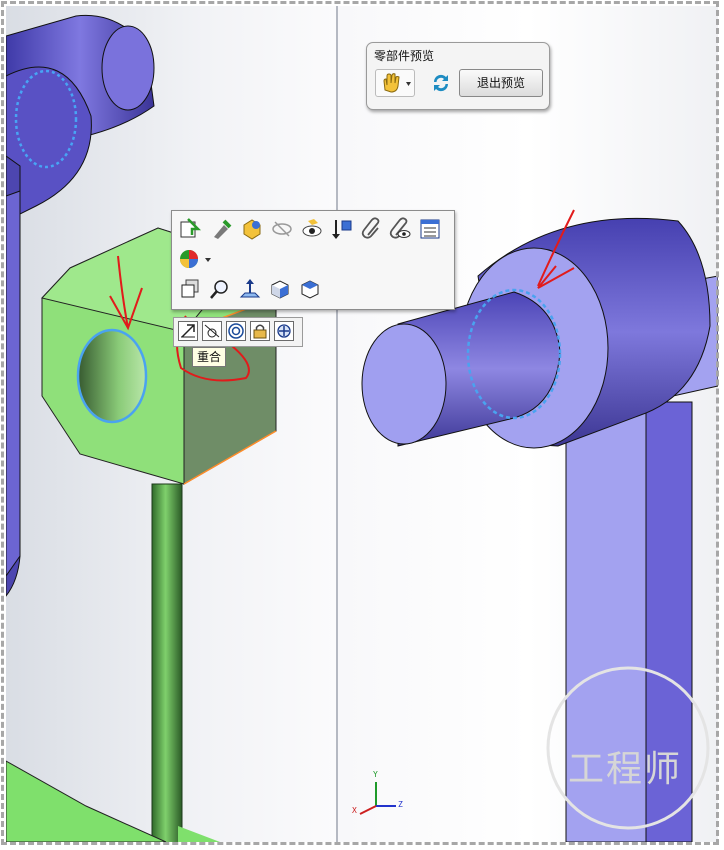 The image size is (724, 850). I want to click on appearance-icon, so click(252, 229).